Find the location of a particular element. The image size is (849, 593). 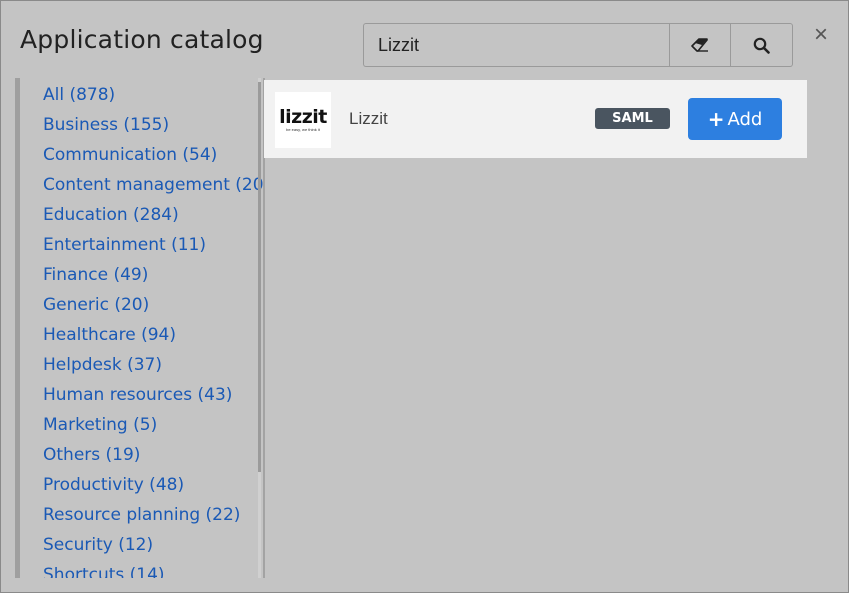

search-icon is located at coordinates (761, 45).